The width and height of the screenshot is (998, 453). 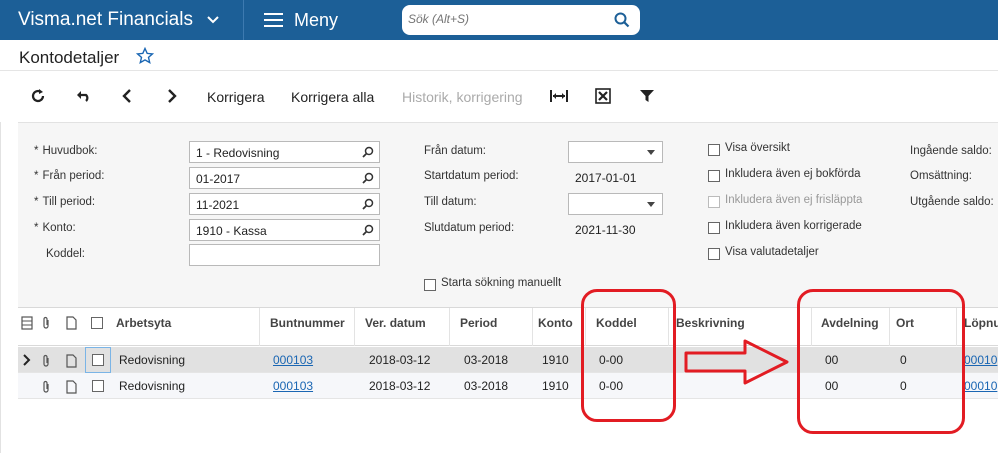 What do you see at coordinates (284, 204) in the screenshot?
I see `till-period-field: 11-2021` at bounding box center [284, 204].